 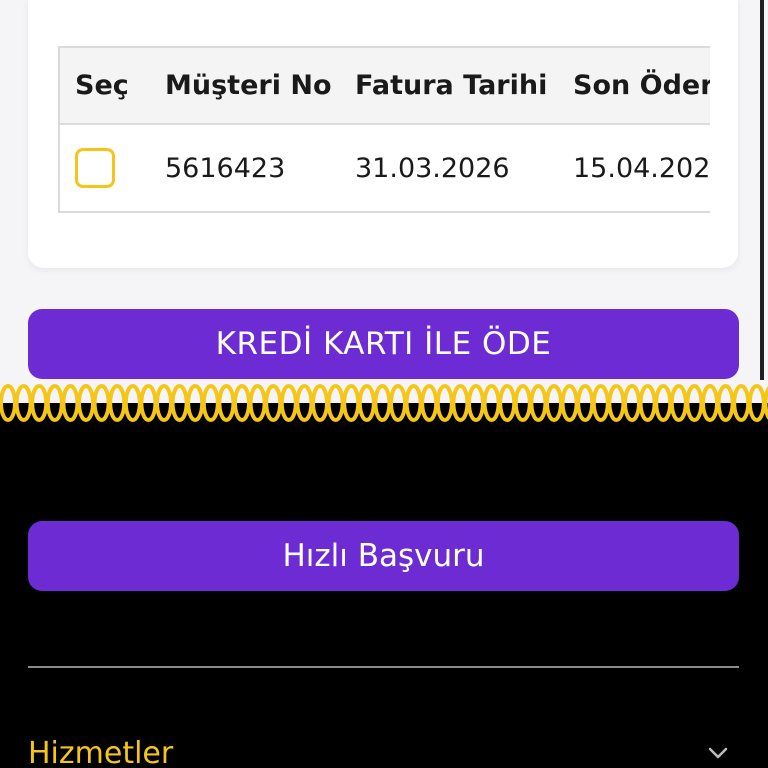 I want to click on checkbox-empty-icon, so click(x=95, y=168).